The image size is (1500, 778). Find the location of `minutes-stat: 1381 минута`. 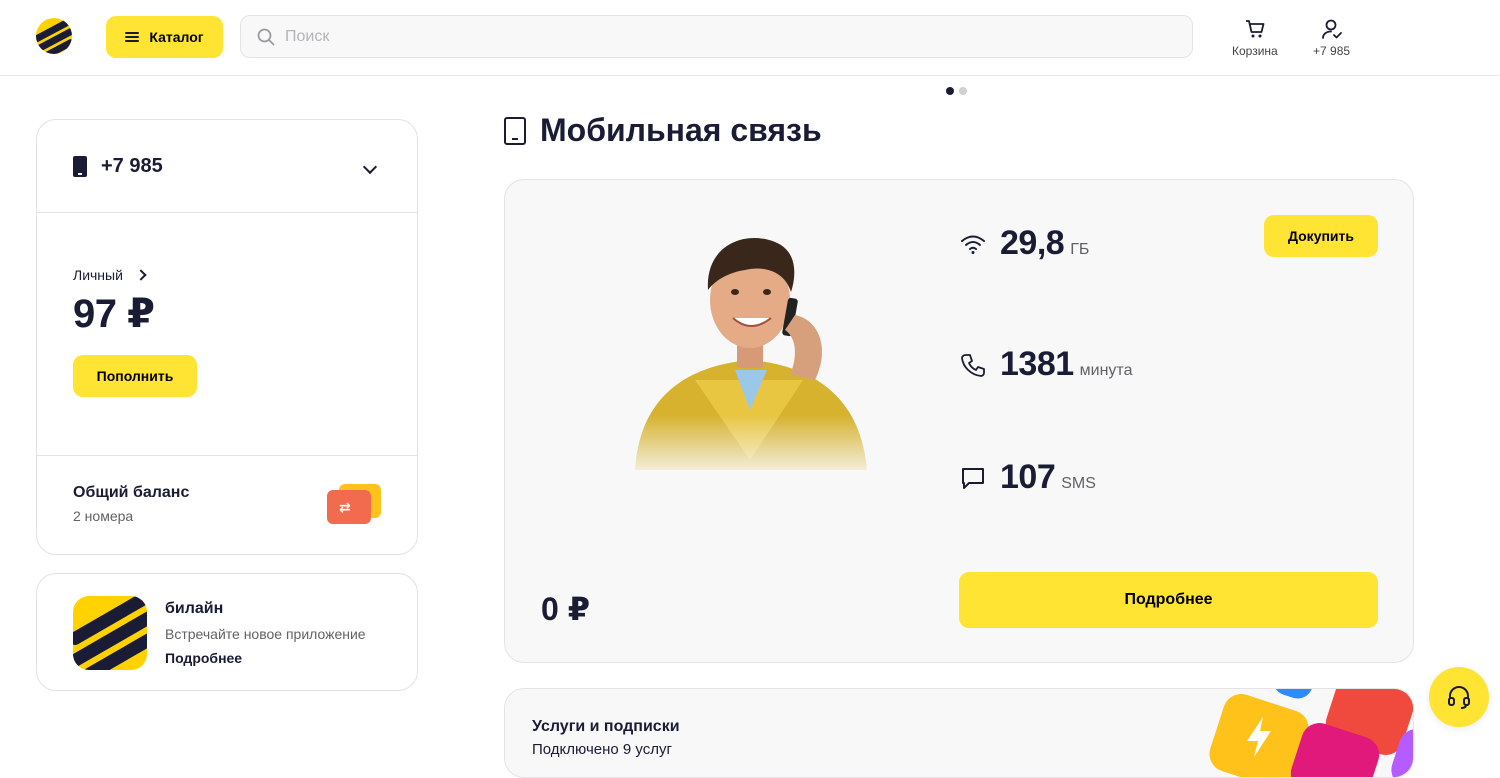

minutes-stat: 1381 минута is located at coordinates (1046, 364).